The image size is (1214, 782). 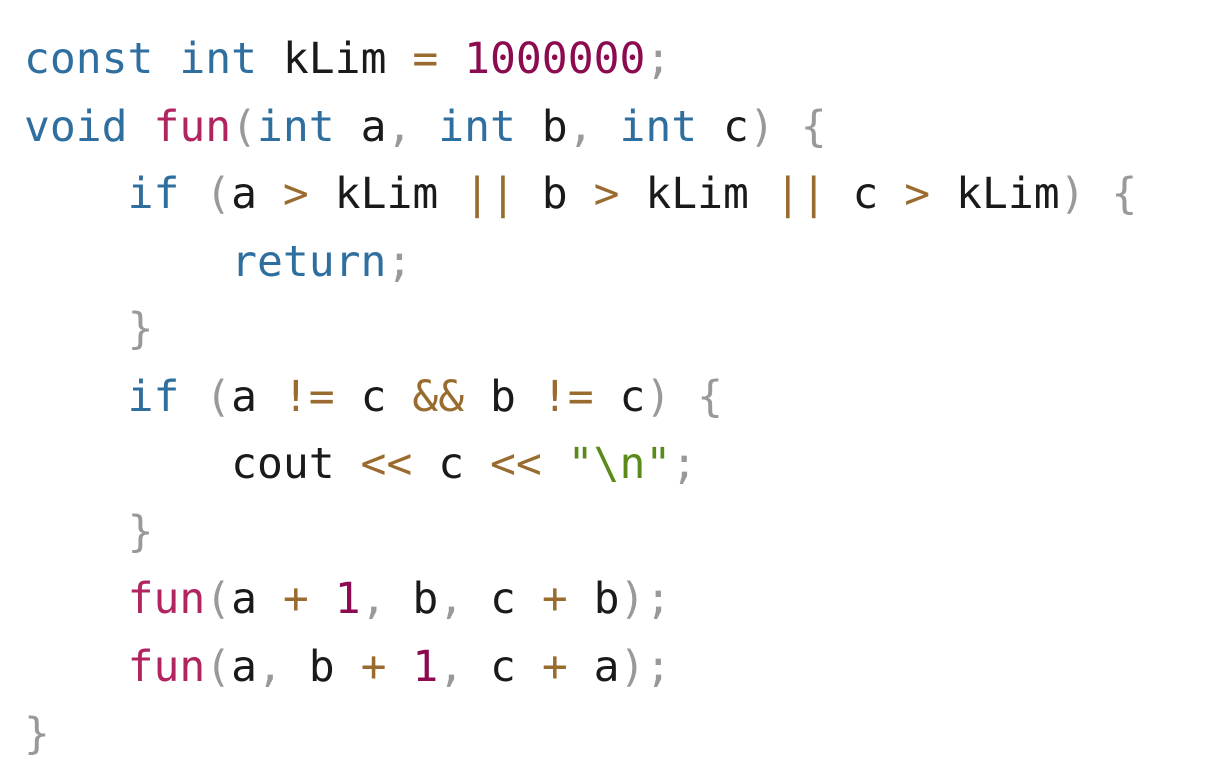 What do you see at coordinates (425, 59) in the screenshot?
I see `code-token-operator: =` at bounding box center [425, 59].